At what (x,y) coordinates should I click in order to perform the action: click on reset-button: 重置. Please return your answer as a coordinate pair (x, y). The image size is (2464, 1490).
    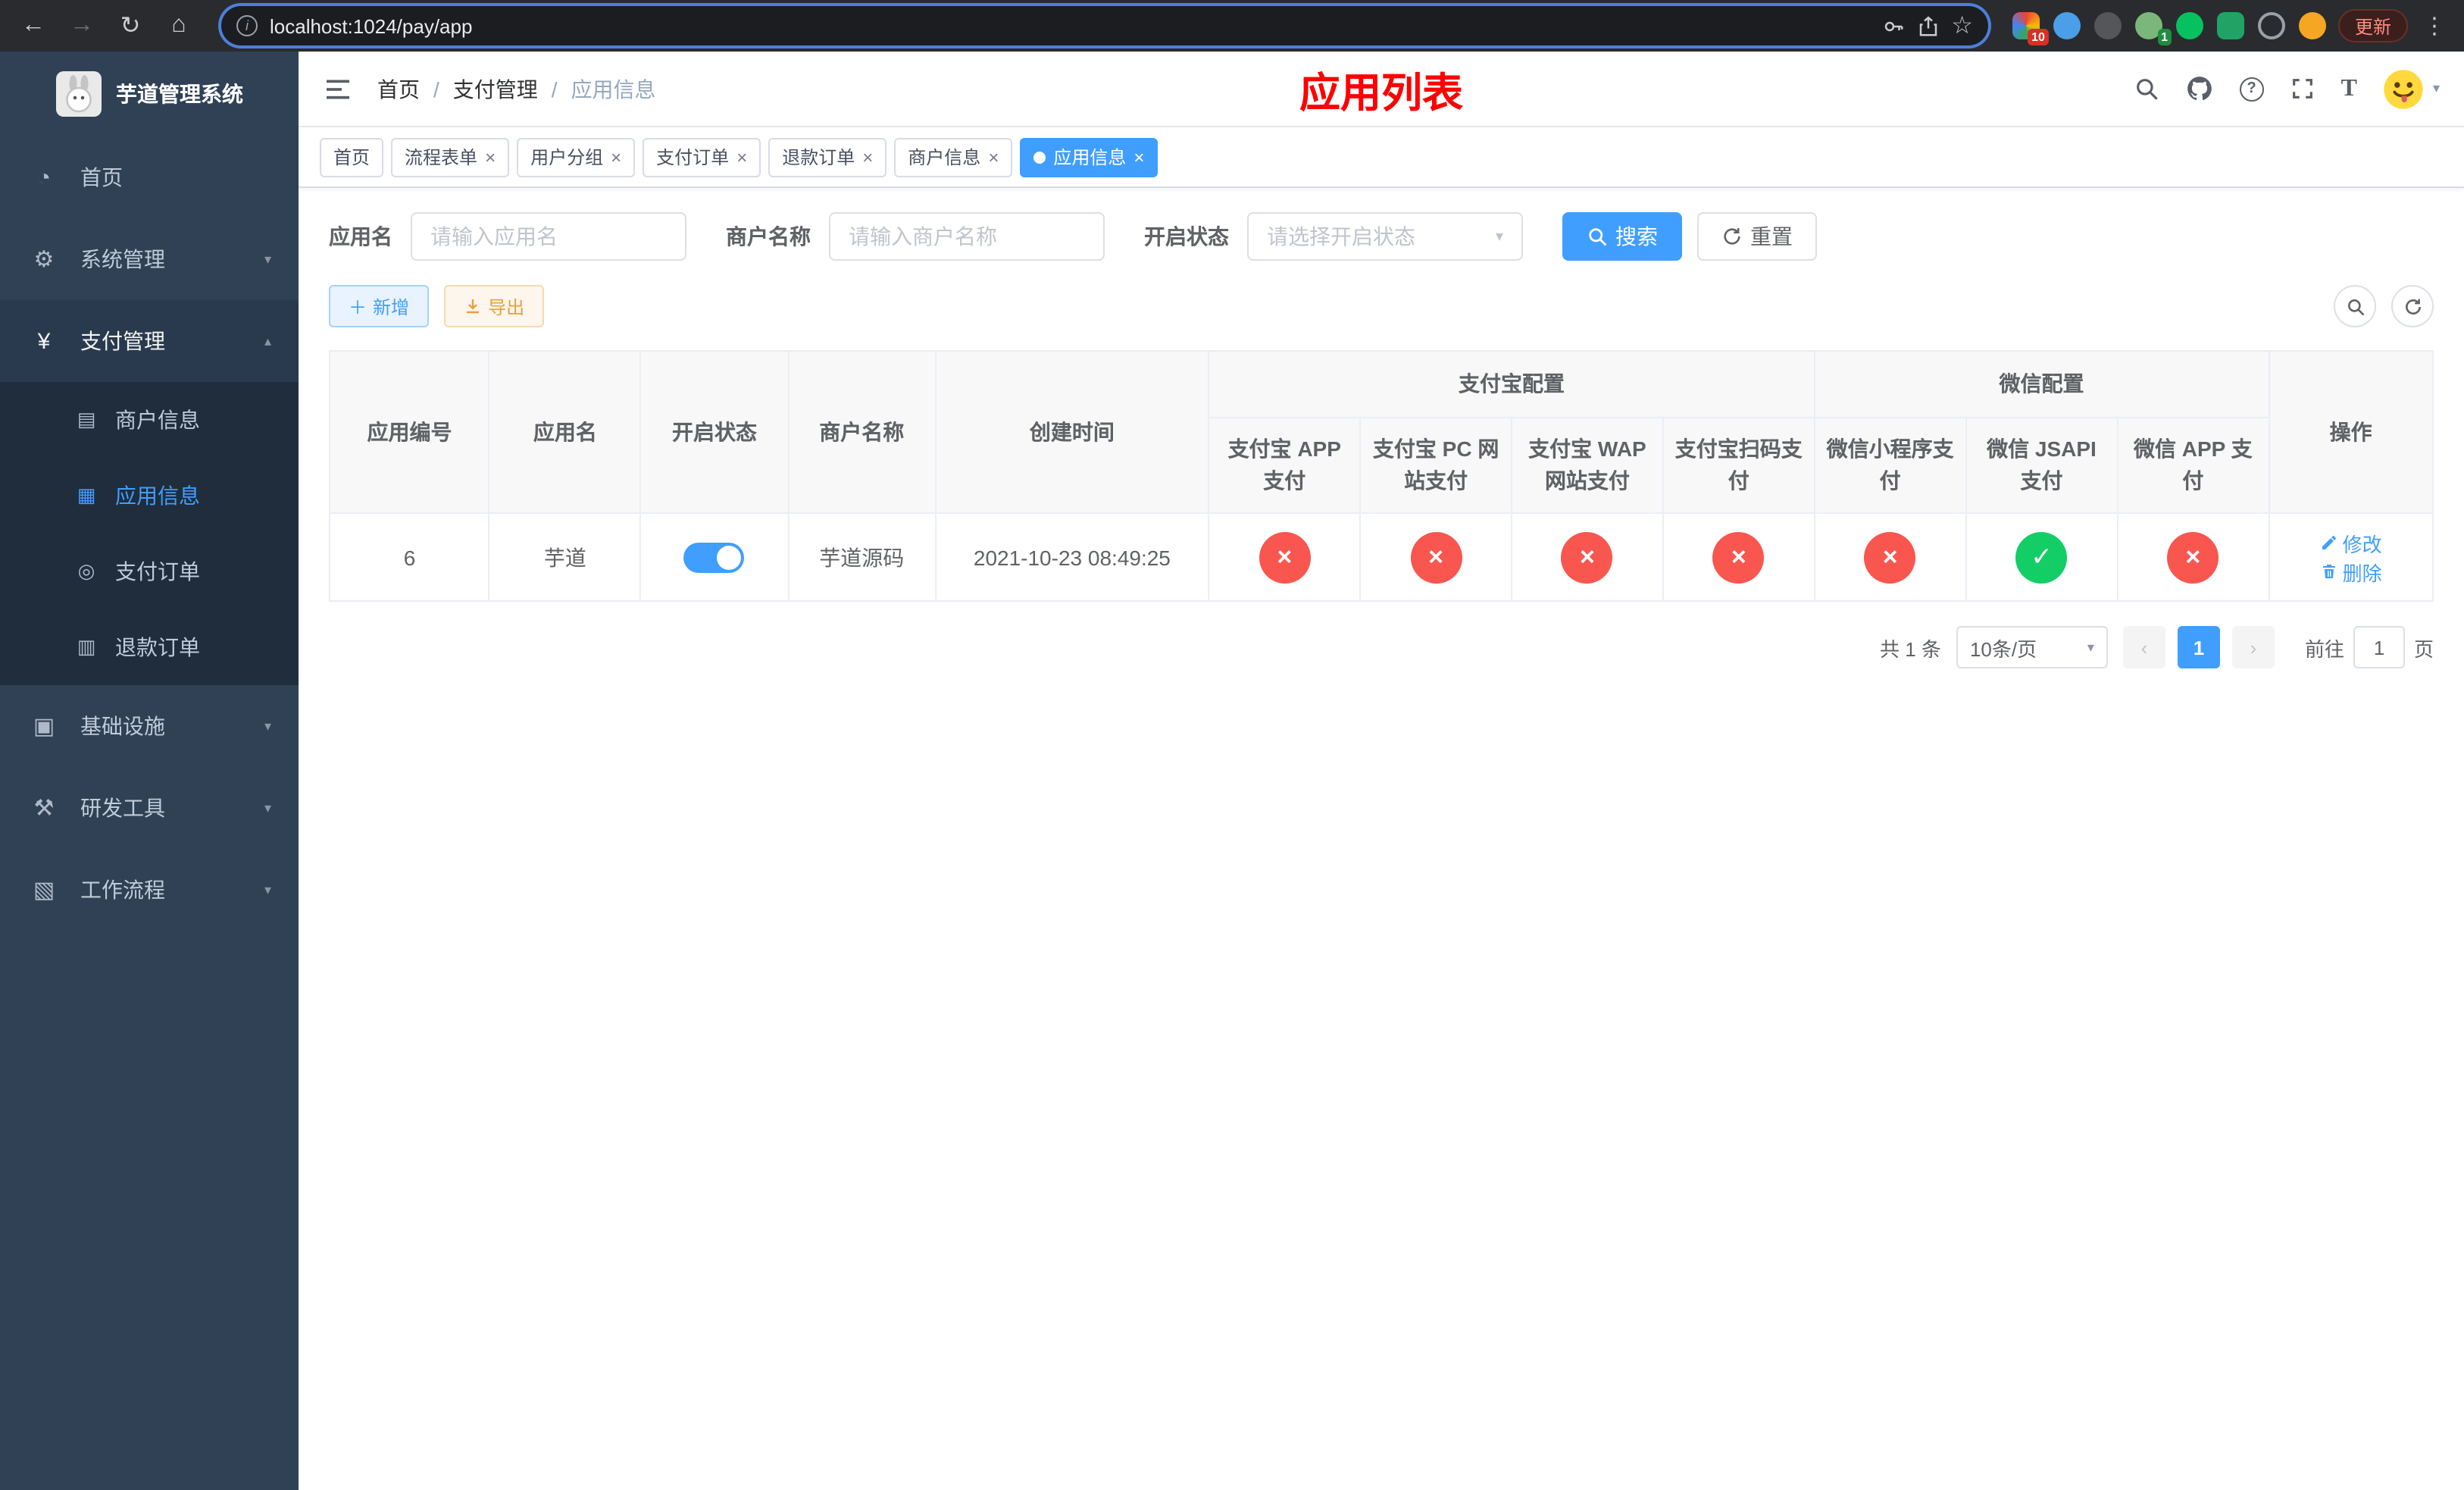
    Looking at the image, I should click on (1757, 236).